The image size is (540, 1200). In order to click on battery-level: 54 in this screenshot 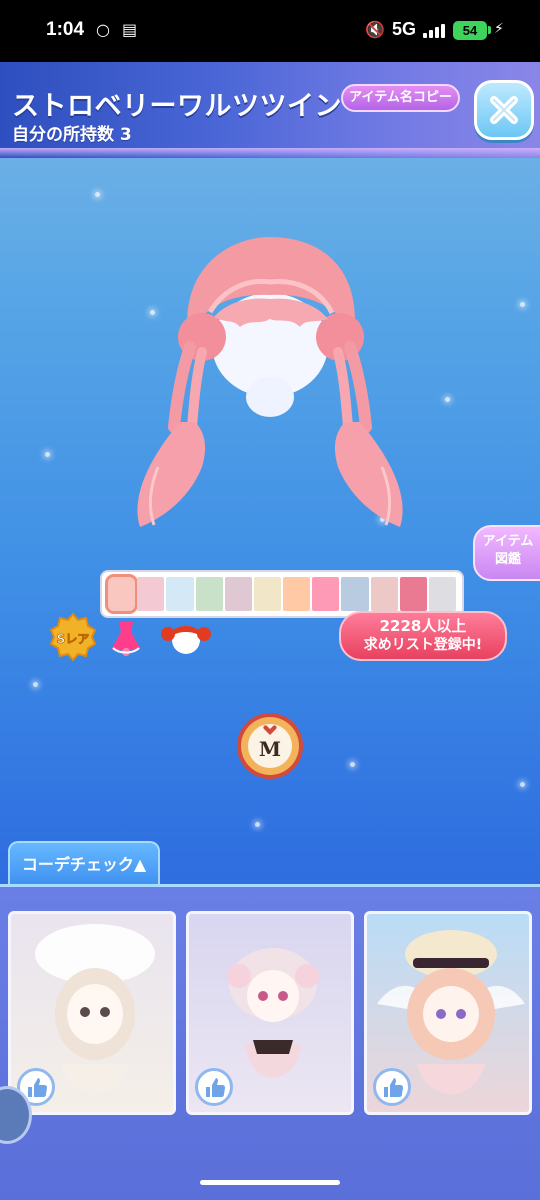, I will do `click(470, 30)`.